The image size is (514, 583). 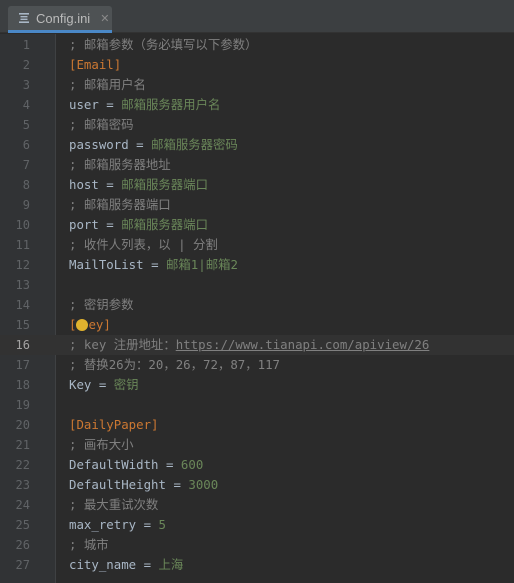 I want to click on code-line: 8 host = 邮箱服务器端口, so click(x=257, y=185).